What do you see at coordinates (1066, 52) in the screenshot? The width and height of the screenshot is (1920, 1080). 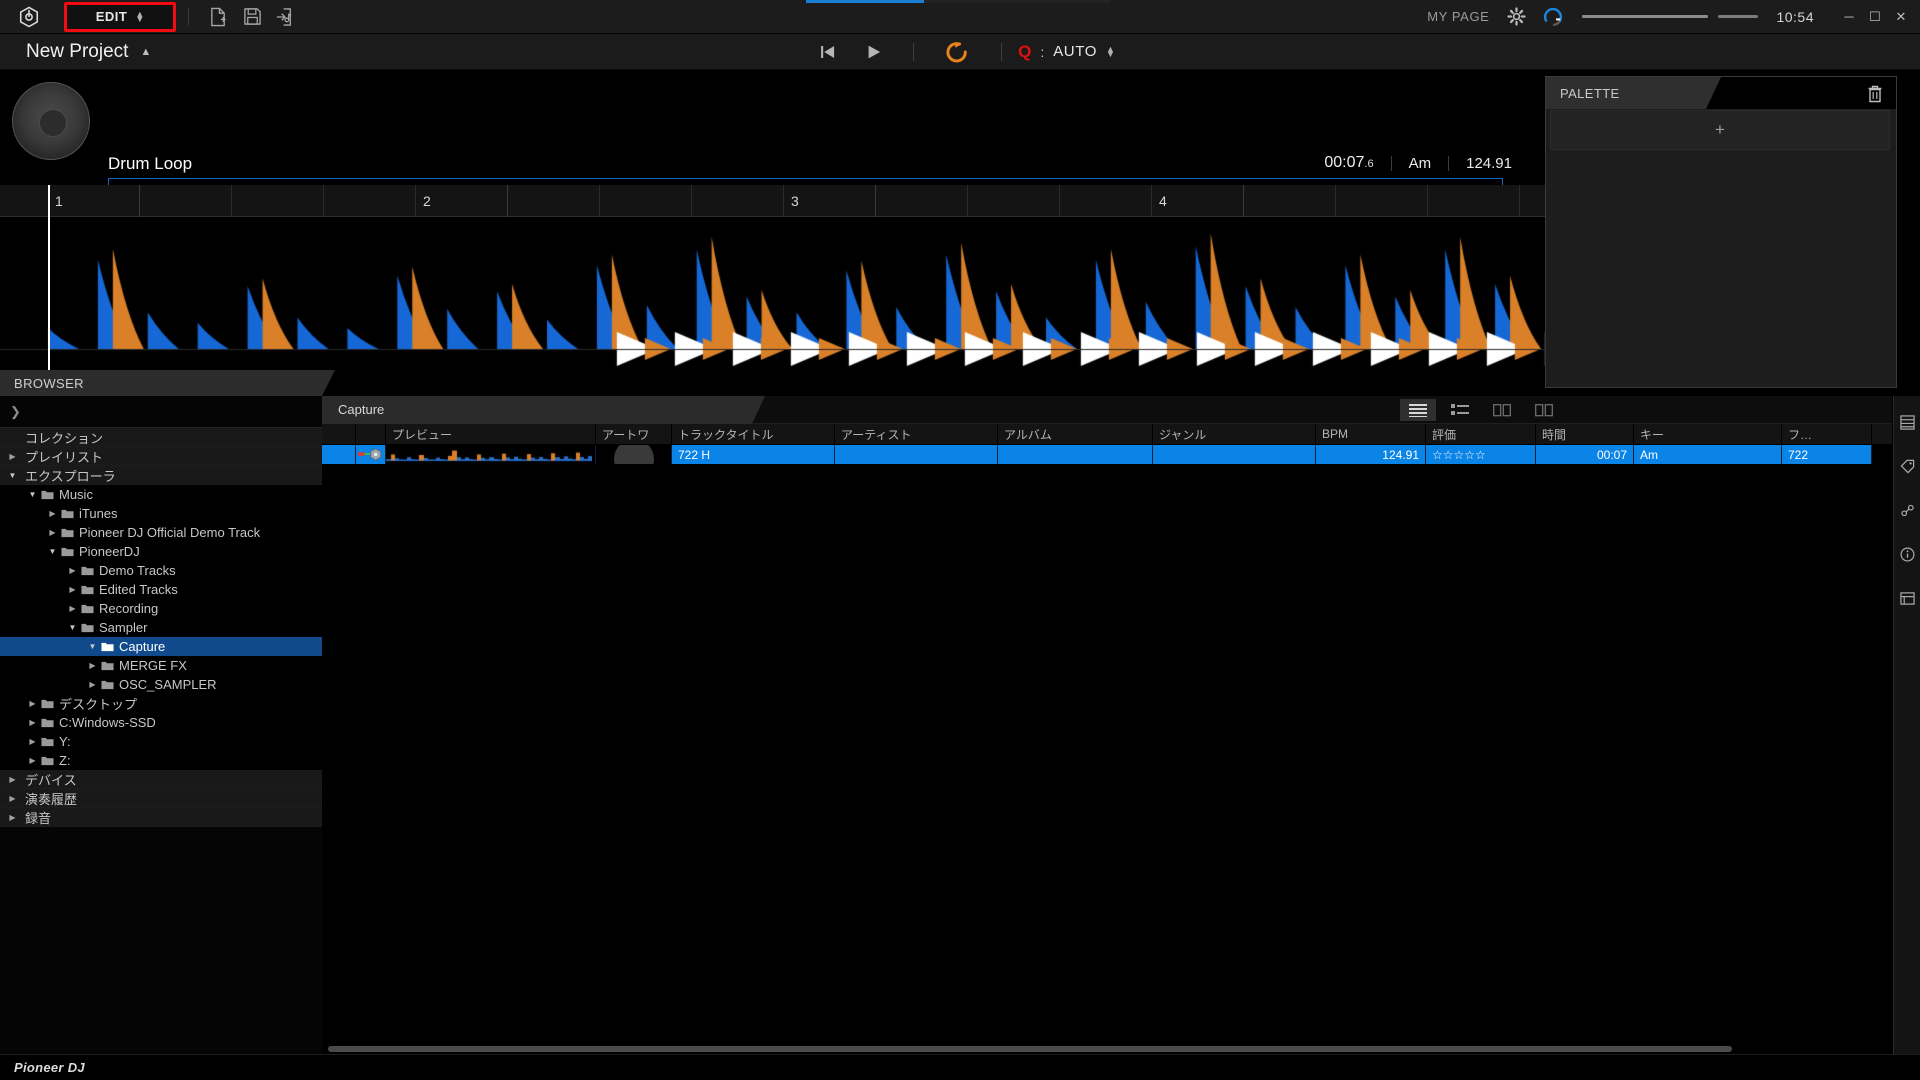 I see `quantize-control: Q : AUTO ▲ ▼` at bounding box center [1066, 52].